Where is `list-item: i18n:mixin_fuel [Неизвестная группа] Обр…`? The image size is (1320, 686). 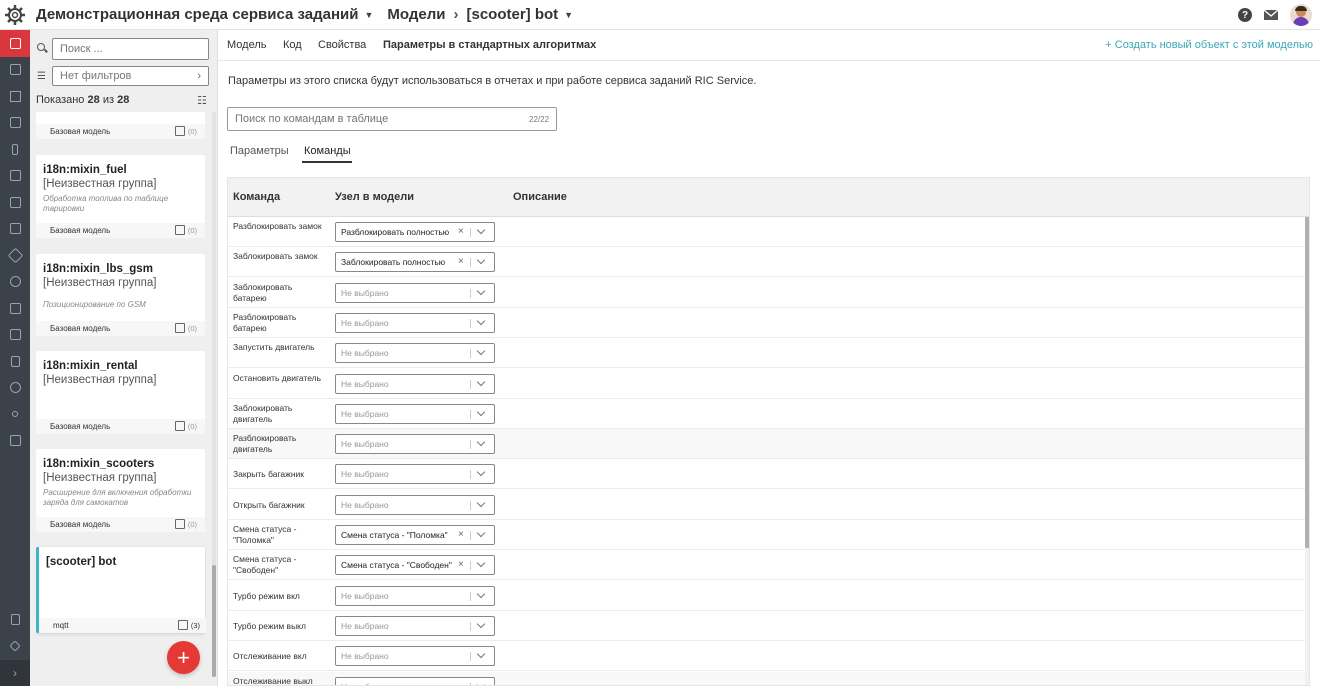 list-item: i18n:mixin_fuel [Неизвестная группа] Обр… is located at coordinates (120, 196).